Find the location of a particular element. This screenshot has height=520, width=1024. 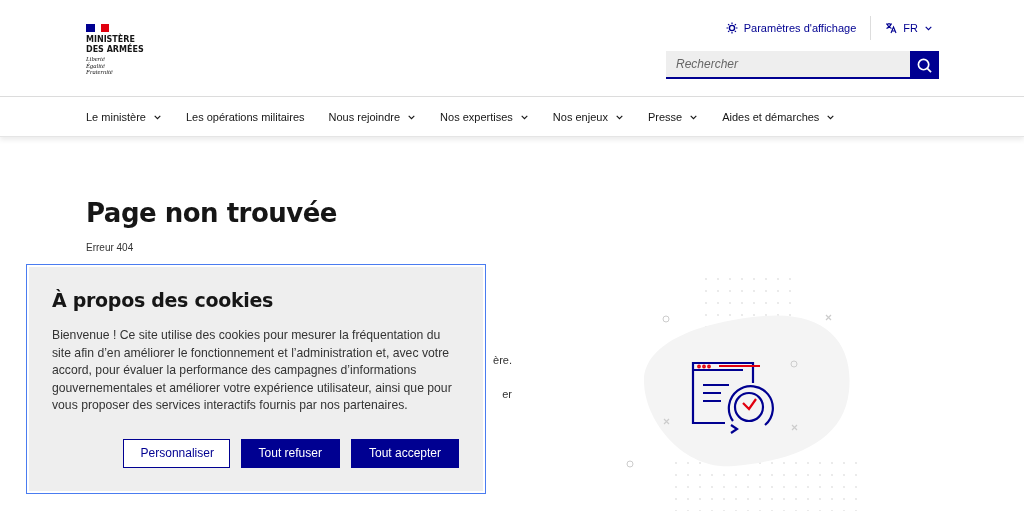

body-text: er is located at coordinates (507, 394).